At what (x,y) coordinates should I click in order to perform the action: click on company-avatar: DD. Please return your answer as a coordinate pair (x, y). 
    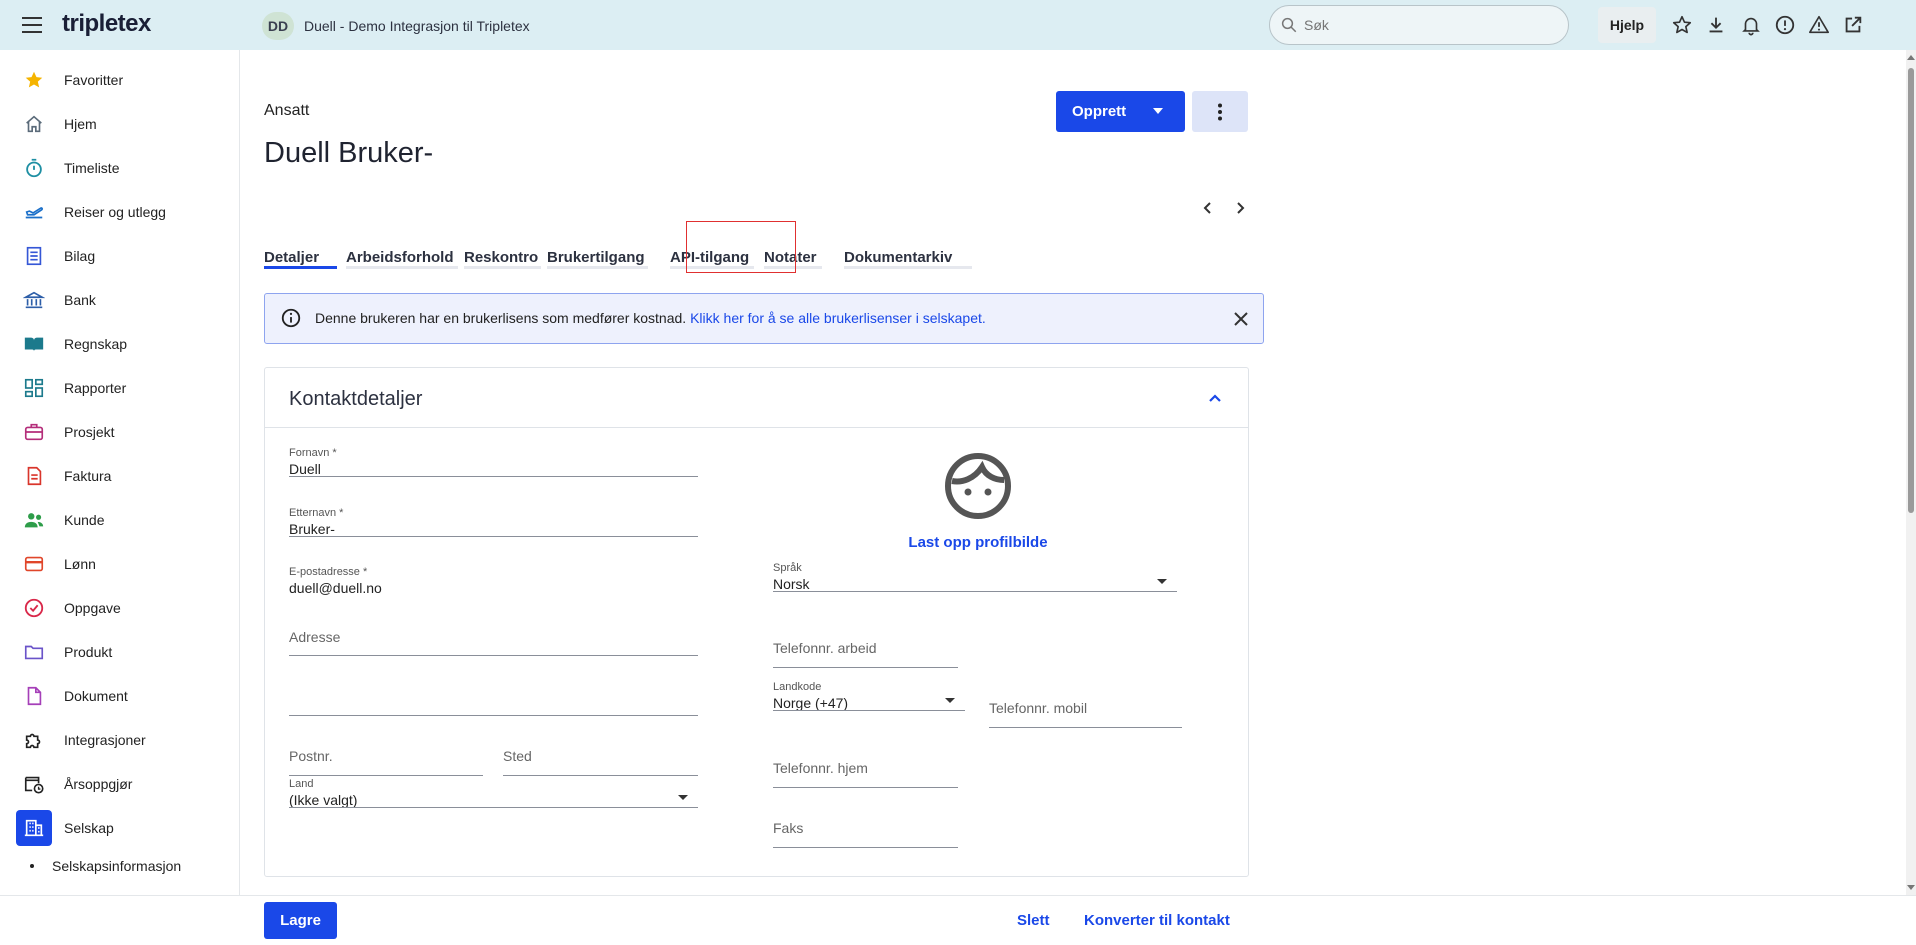
    Looking at the image, I should click on (278, 26).